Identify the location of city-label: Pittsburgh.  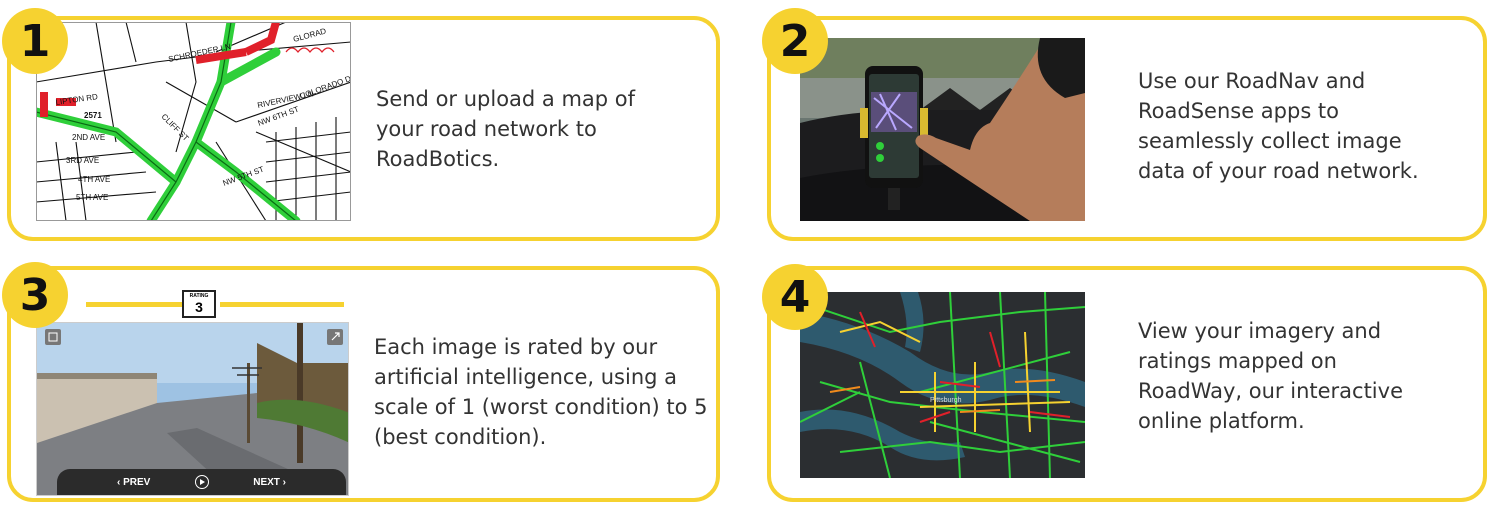
(946, 400).